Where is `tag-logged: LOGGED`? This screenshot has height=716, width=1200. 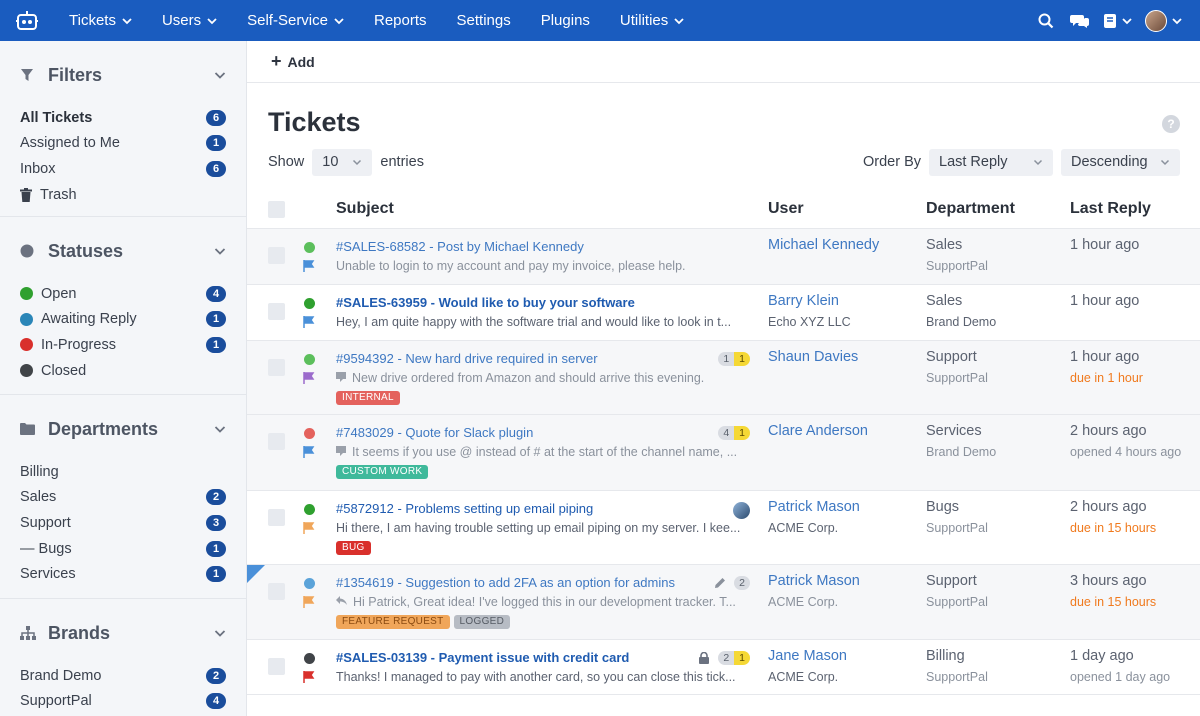
tag-logged: LOGGED is located at coordinates (482, 622).